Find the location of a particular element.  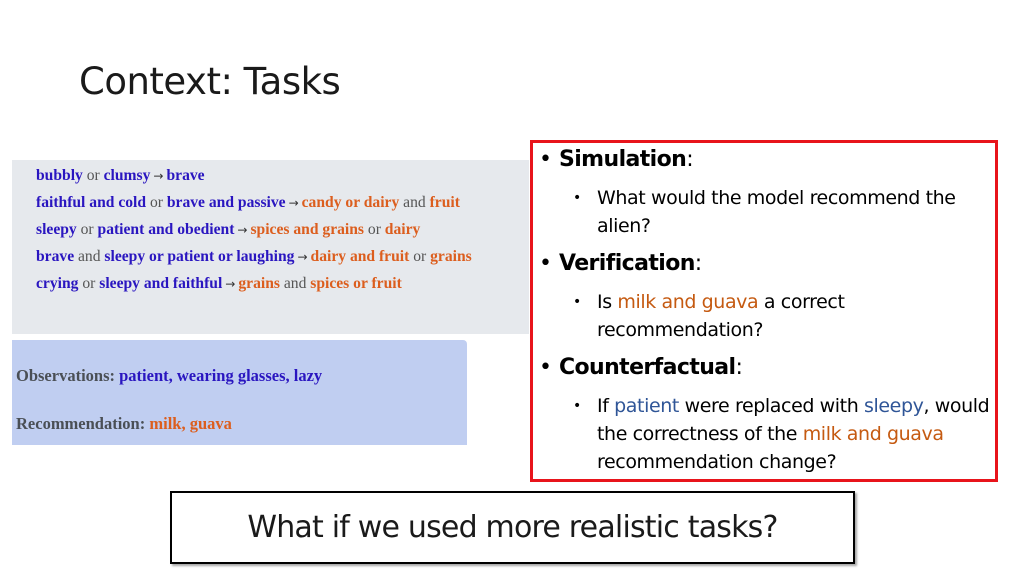

rule-condition: brave and passive is located at coordinates (226, 202).